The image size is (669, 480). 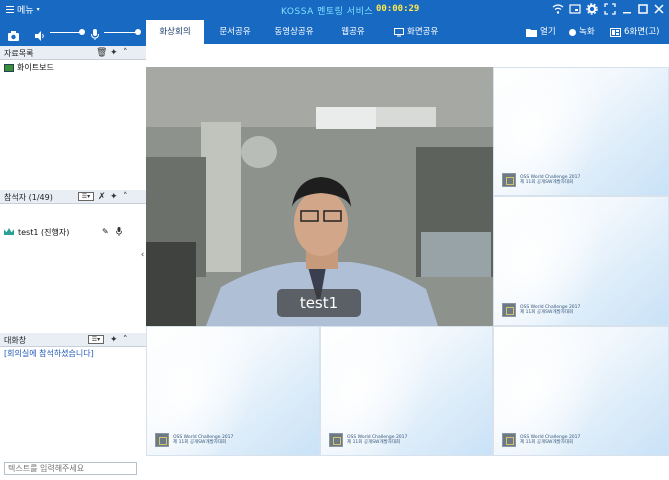 I want to click on gear-icon, so click(x=592, y=9).